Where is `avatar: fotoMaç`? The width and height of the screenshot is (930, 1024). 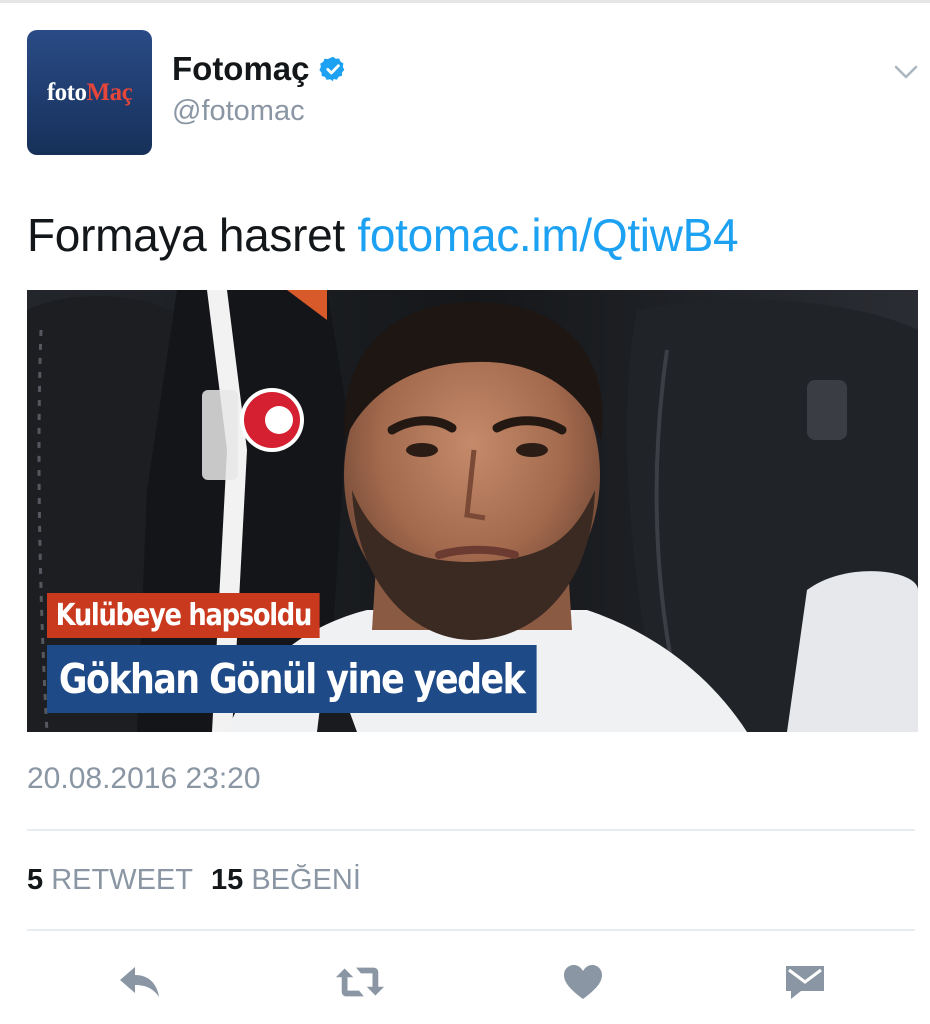
avatar: fotoMaç is located at coordinates (89, 92).